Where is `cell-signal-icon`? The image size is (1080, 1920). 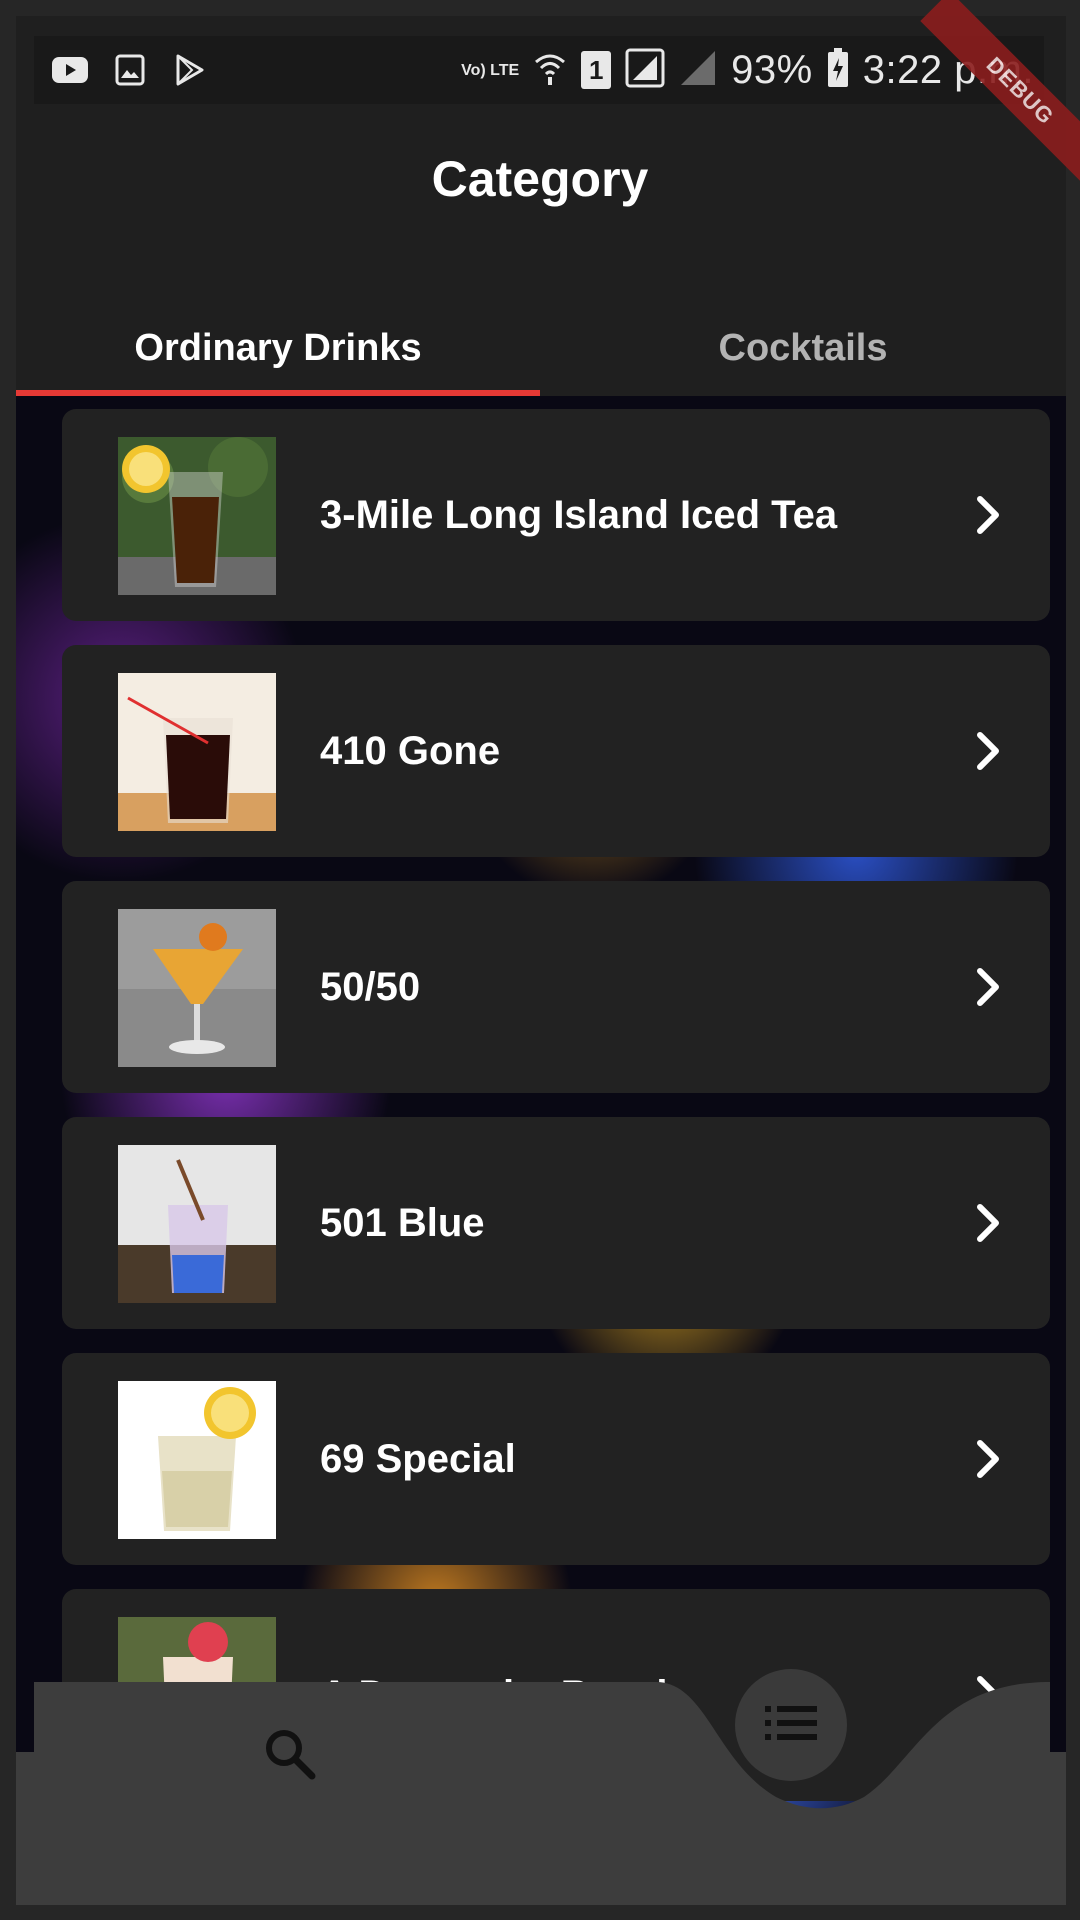
cell-signal-icon is located at coordinates (698, 70).